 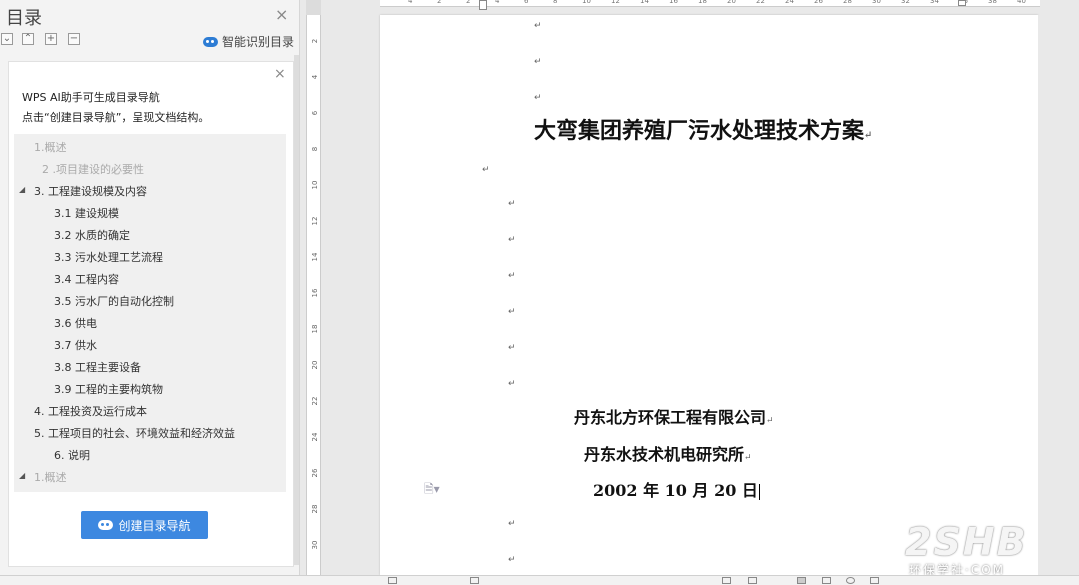 I want to click on globe-icon, so click(x=850, y=580).